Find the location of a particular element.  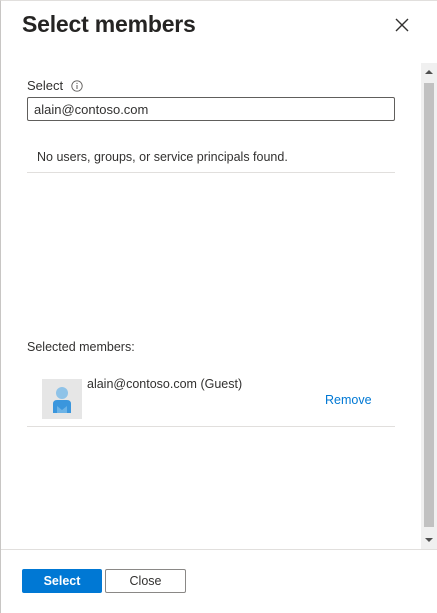

member-name: alain@contoso.com (Guest) is located at coordinates (165, 384).